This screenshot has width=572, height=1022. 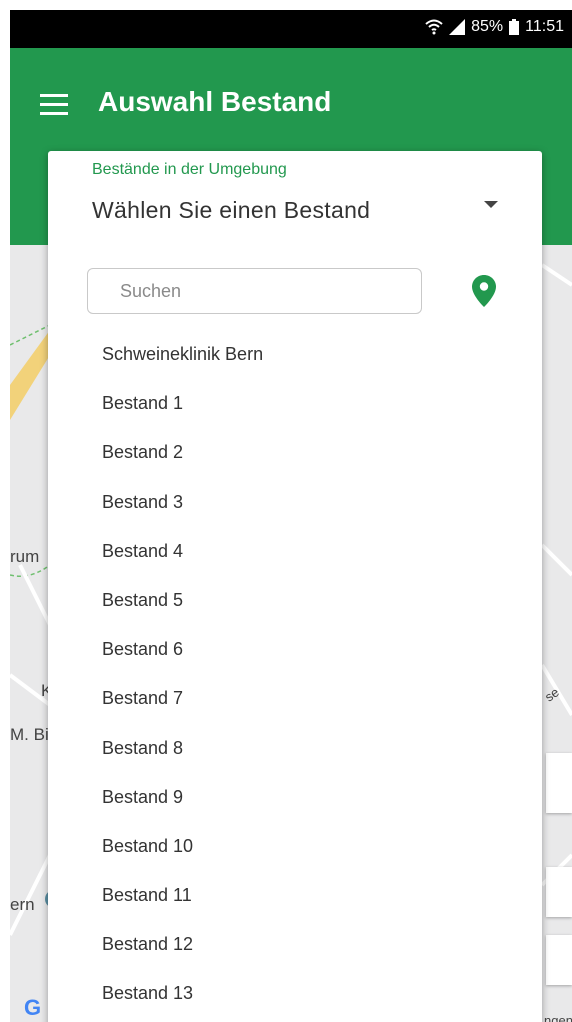 I want to click on list-item: Bestand 4, so click(x=295, y=551).